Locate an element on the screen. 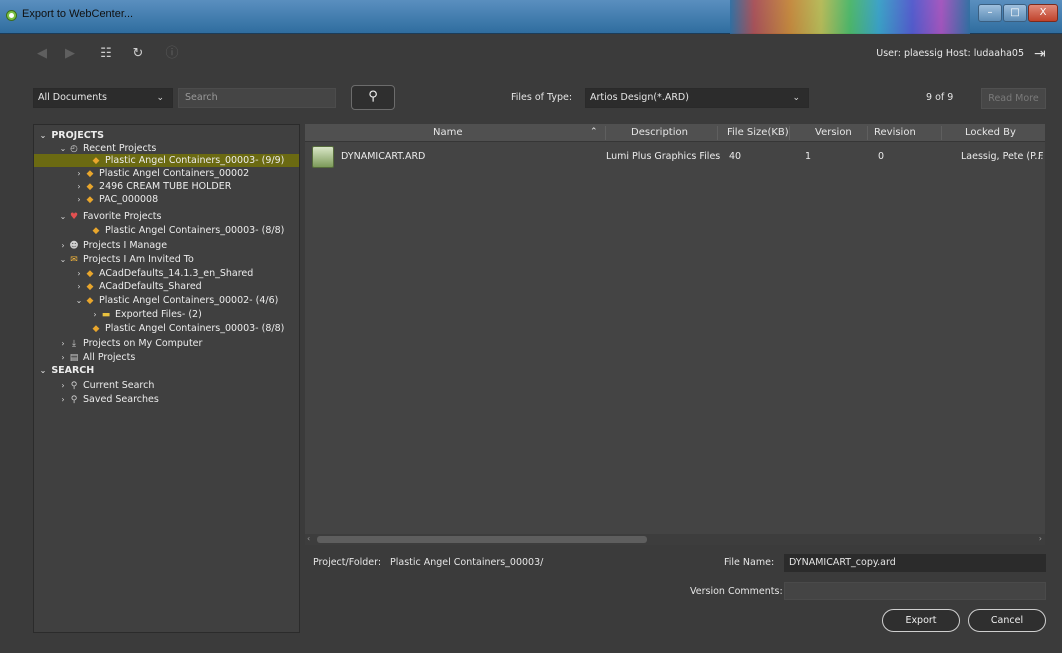 The width and height of the screenshot is (1062, 653). close-button: X is located at coordinates (1043, 13).